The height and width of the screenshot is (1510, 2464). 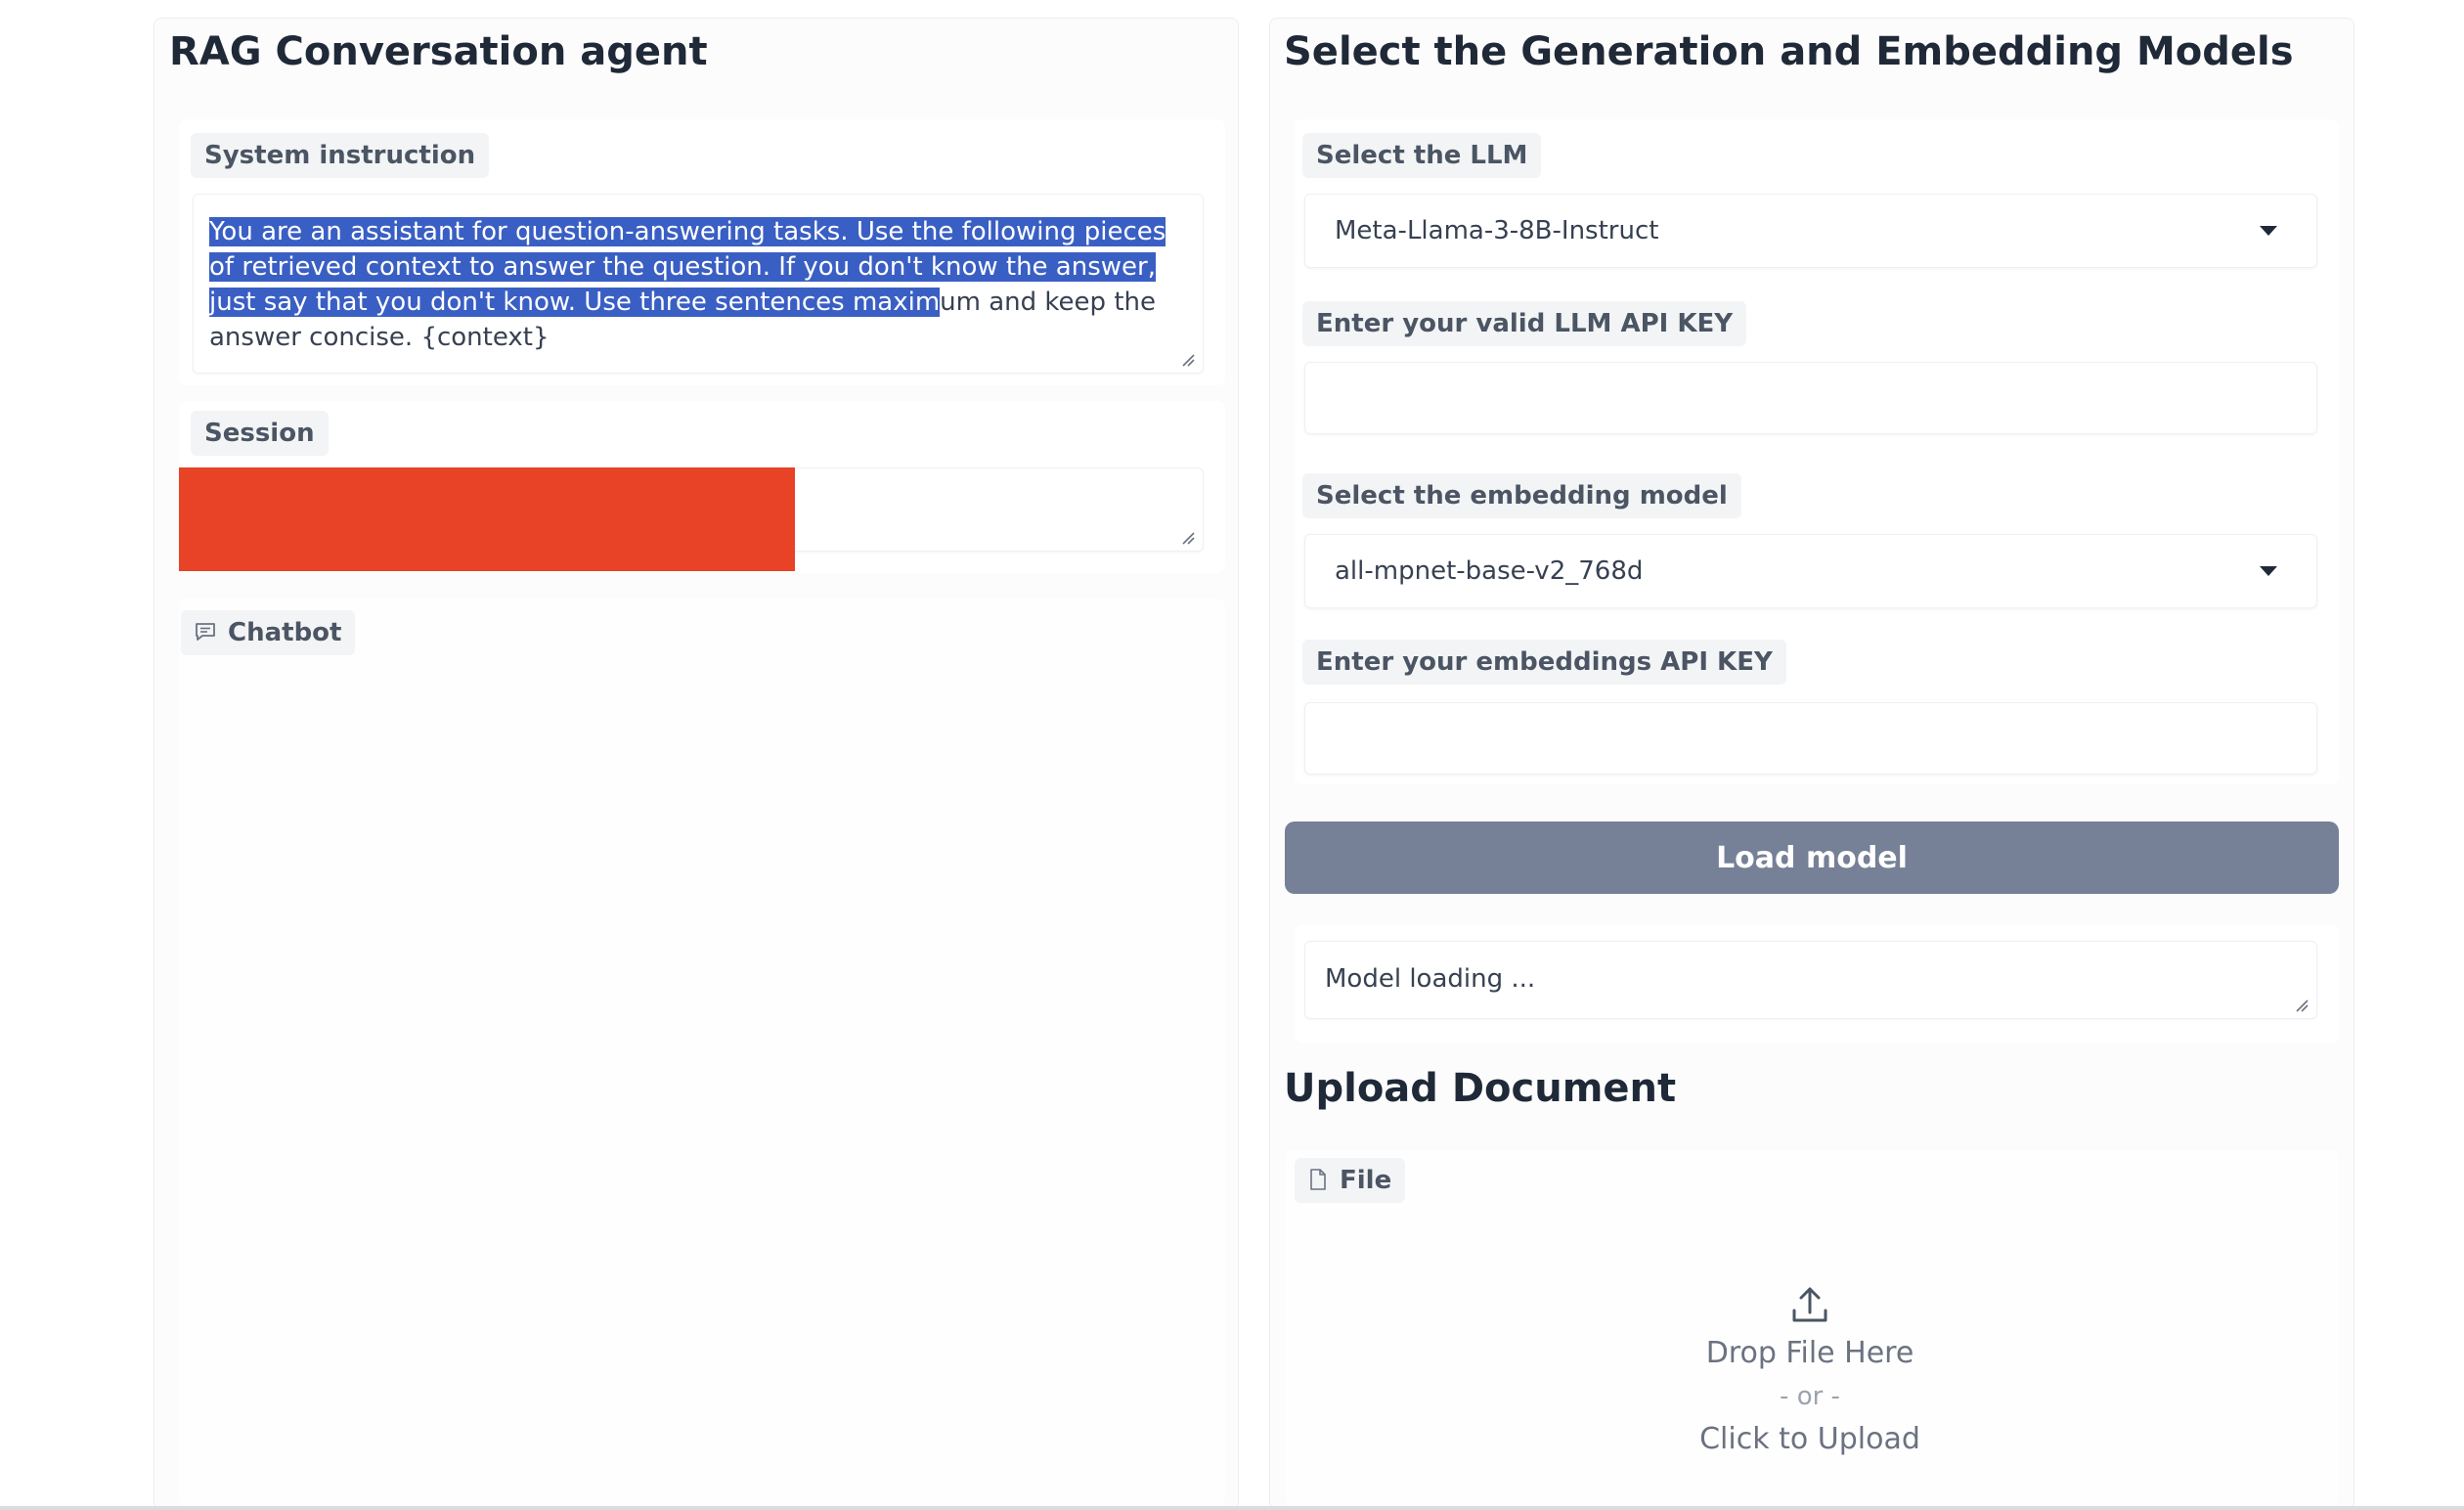 I want to click on chatbot-label: Chatbot, so click(x=268, y=632).